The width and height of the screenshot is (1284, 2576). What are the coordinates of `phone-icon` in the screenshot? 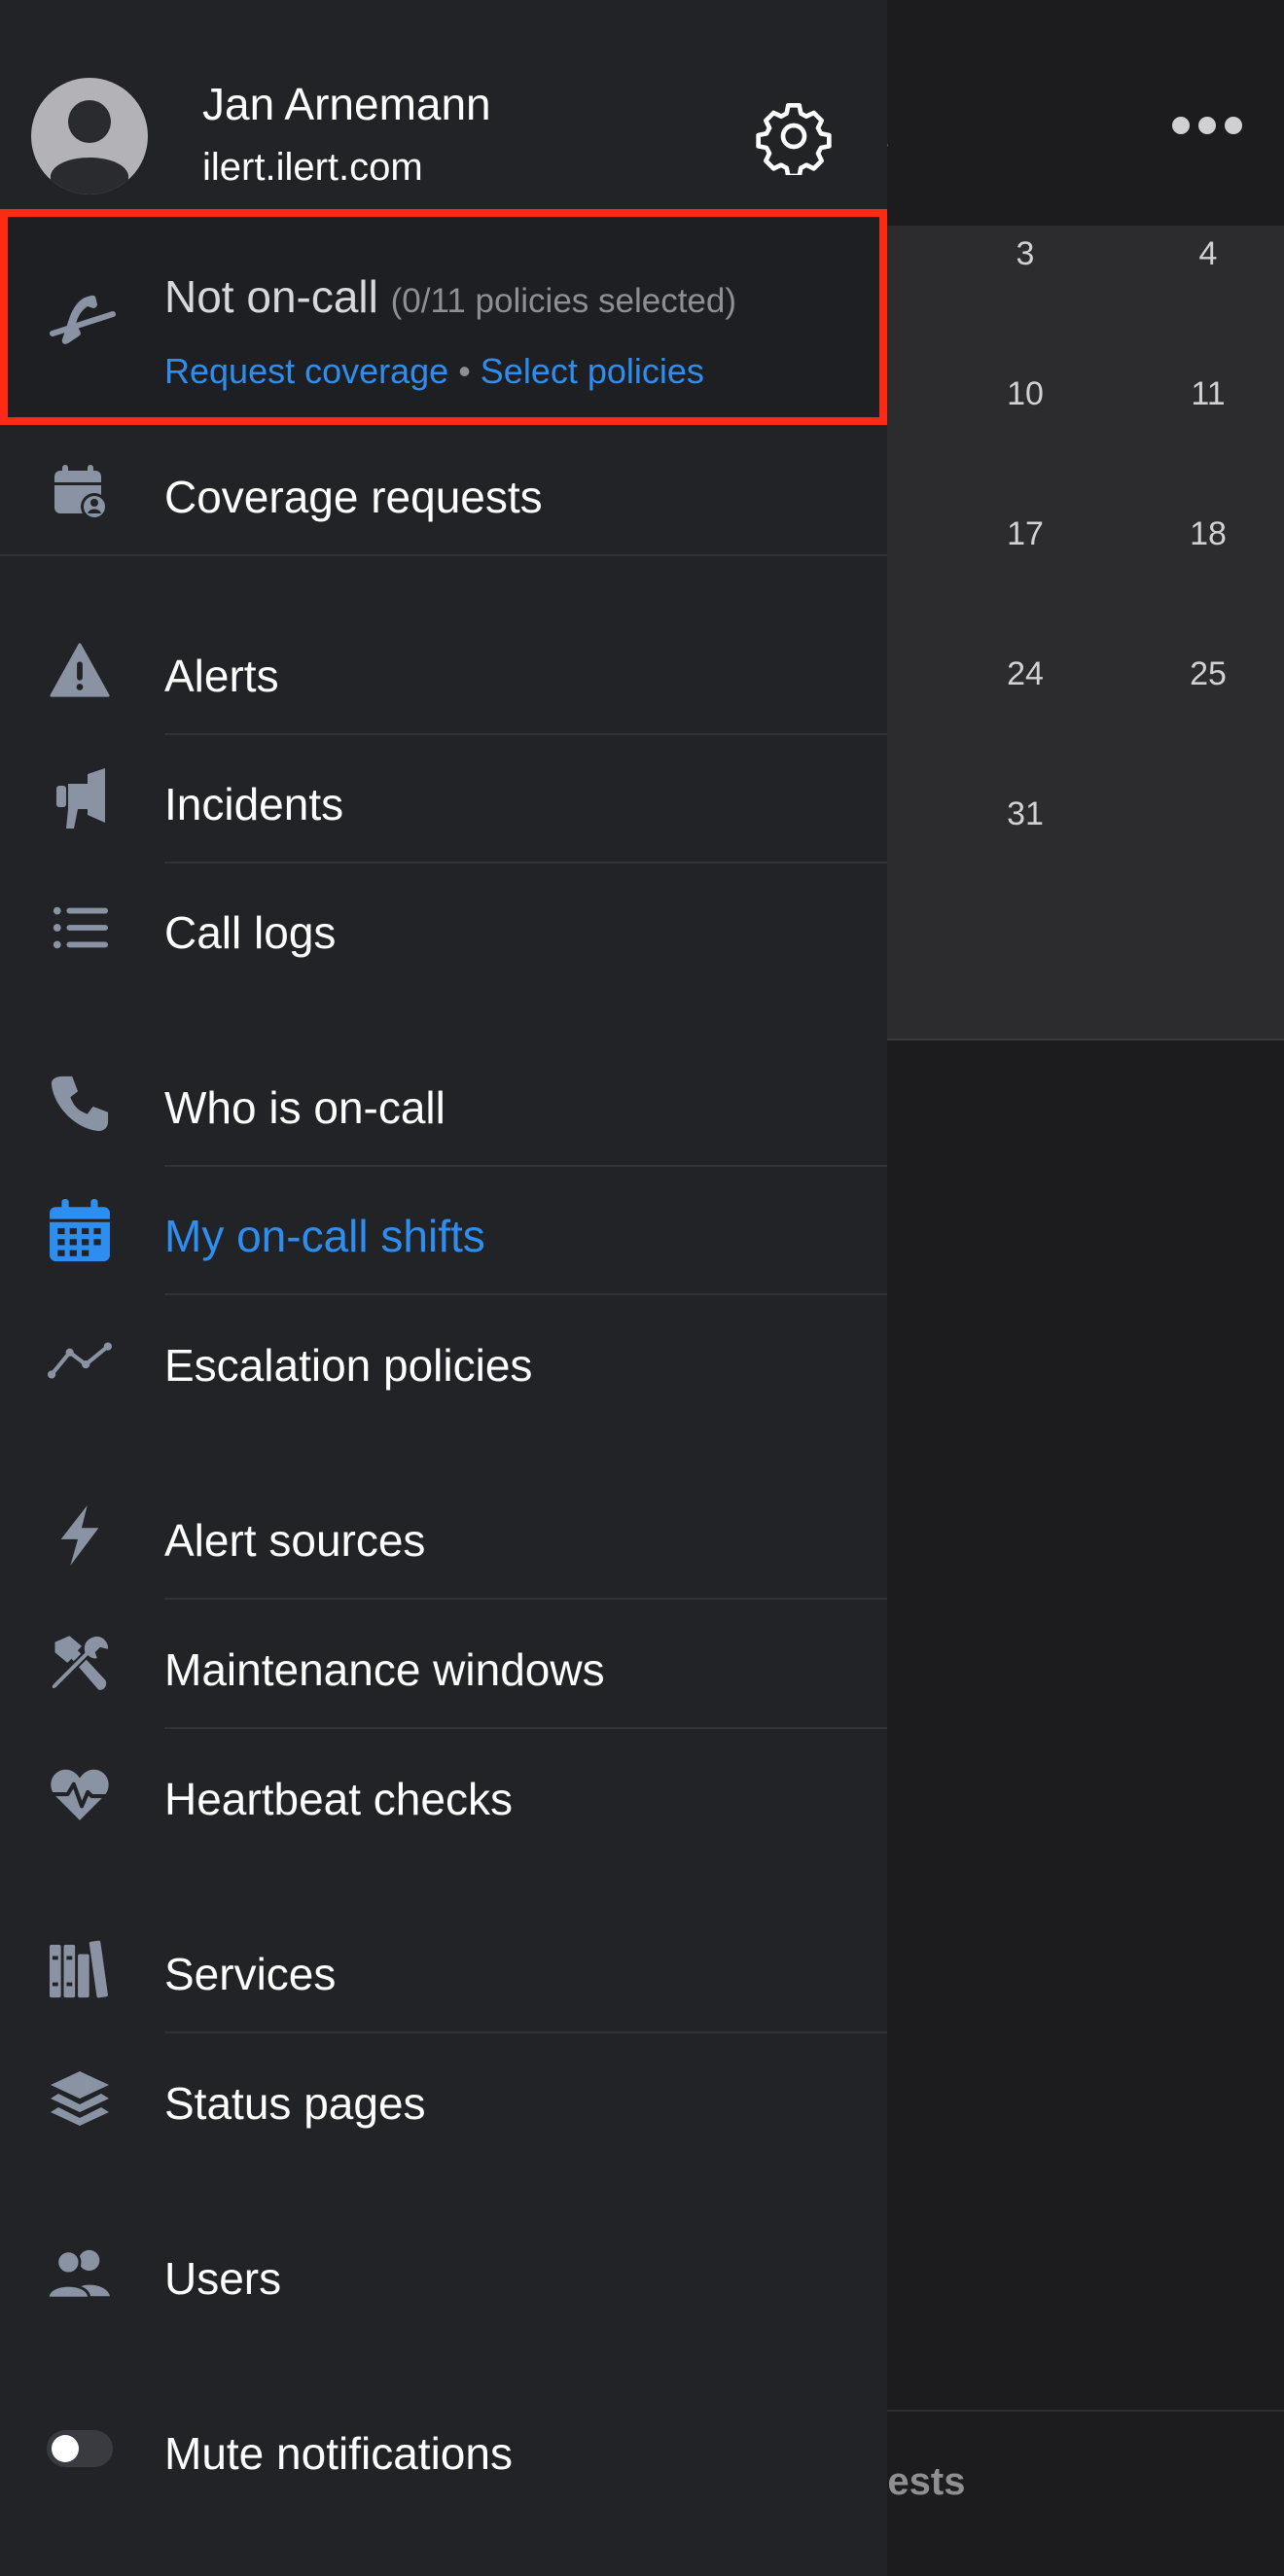 It's located at (80, 1103).